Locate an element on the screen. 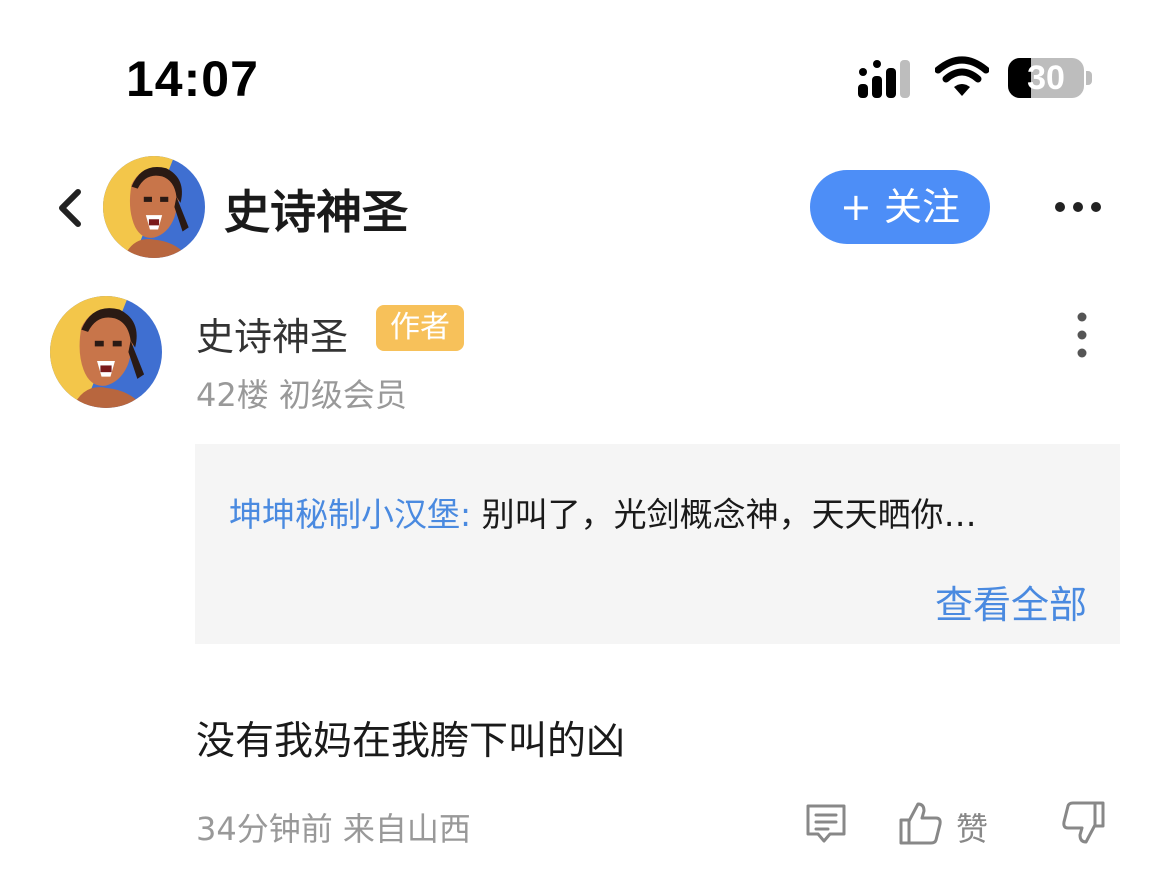  like-label: 赞 is located at coordinates (972, 829).